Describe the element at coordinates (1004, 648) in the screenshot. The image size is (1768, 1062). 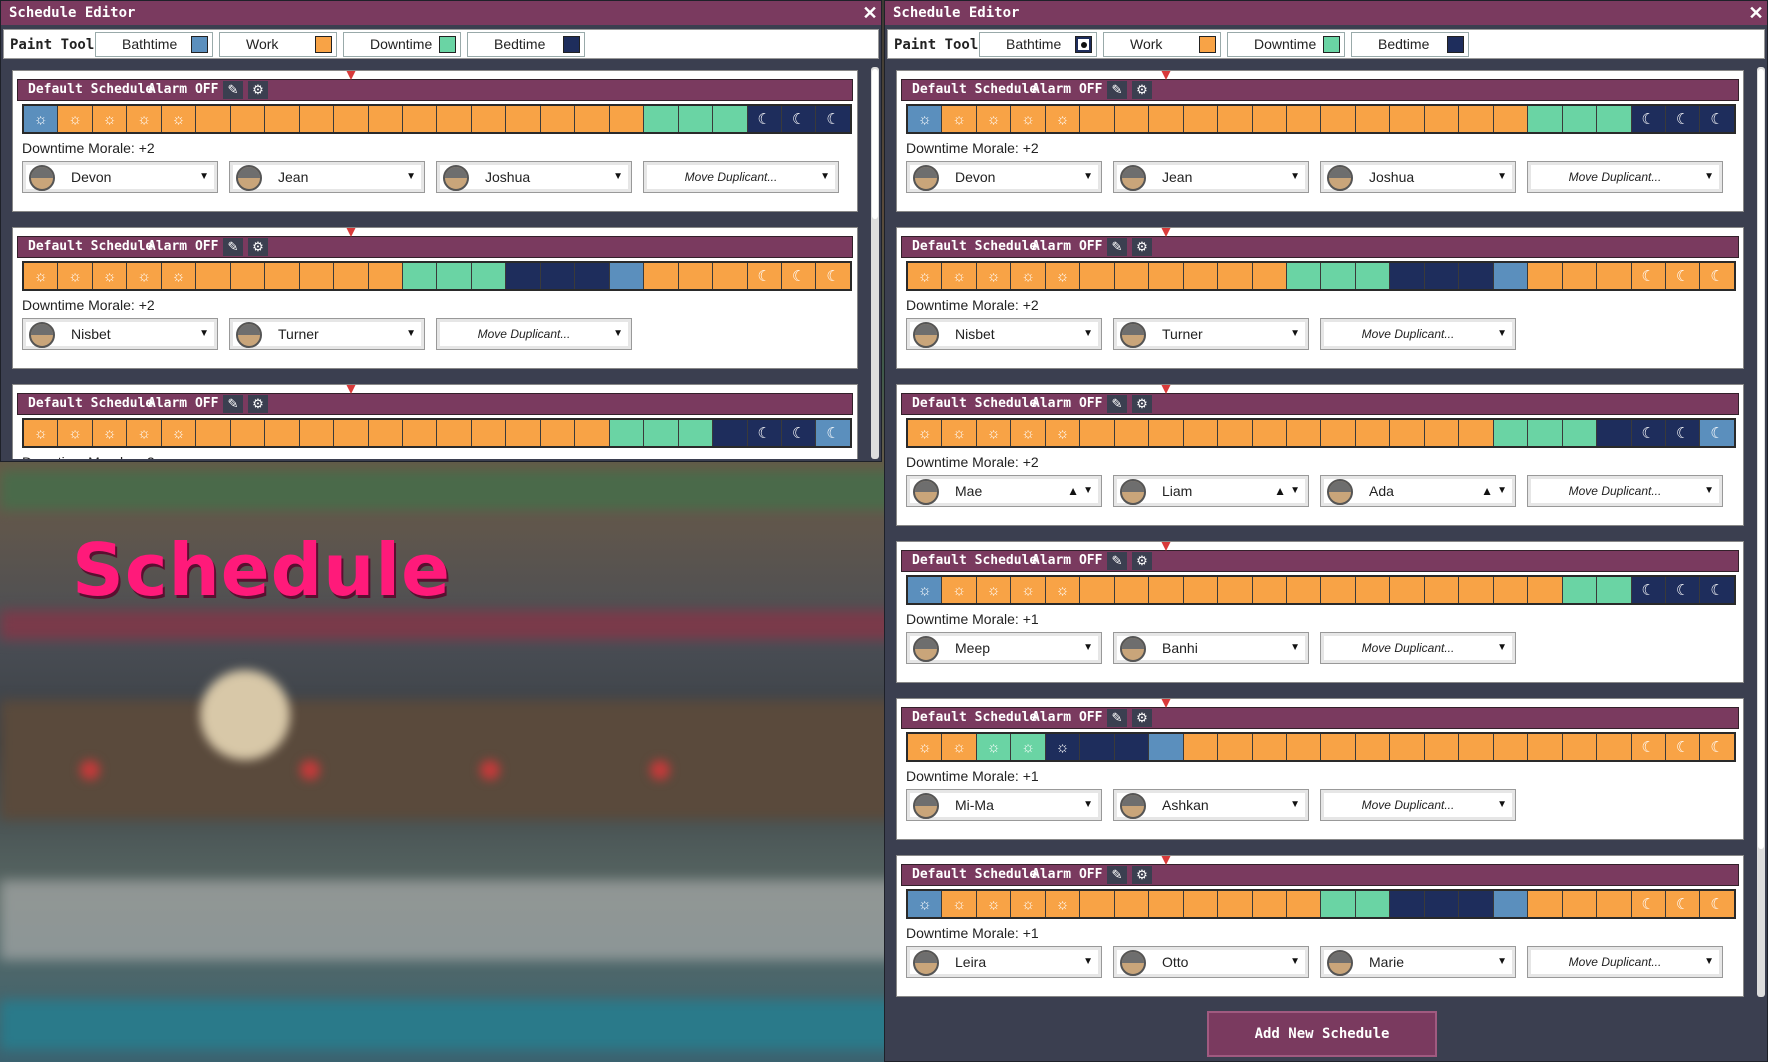
I see `duplicant-dropdown: Meep ▼` at that location.